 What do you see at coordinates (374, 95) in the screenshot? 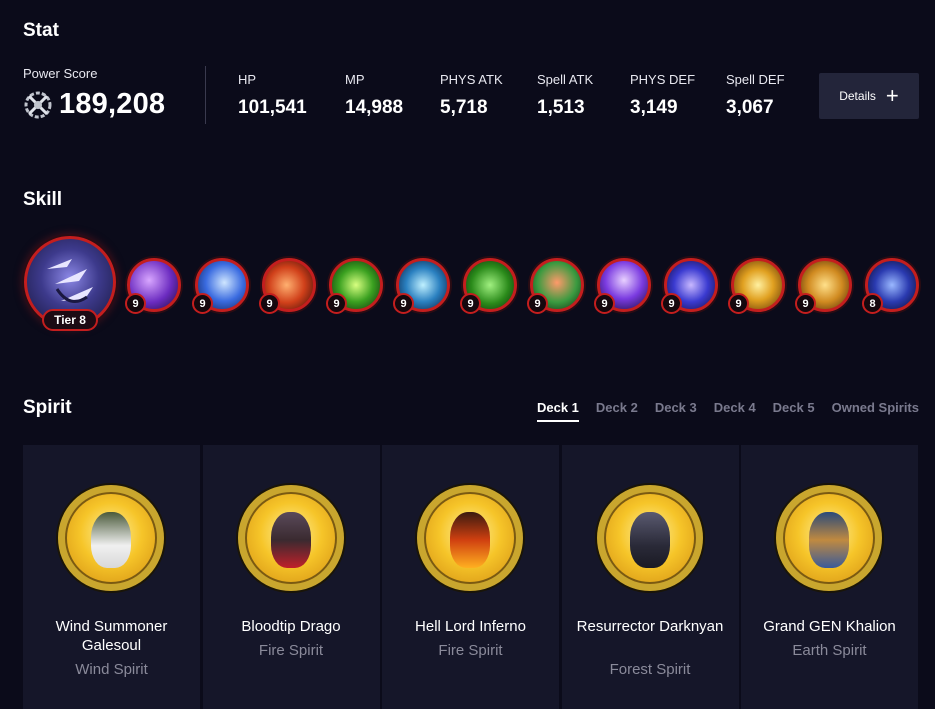
I see `stat-mp: MP 14,988` at bounding box center [374, 95].